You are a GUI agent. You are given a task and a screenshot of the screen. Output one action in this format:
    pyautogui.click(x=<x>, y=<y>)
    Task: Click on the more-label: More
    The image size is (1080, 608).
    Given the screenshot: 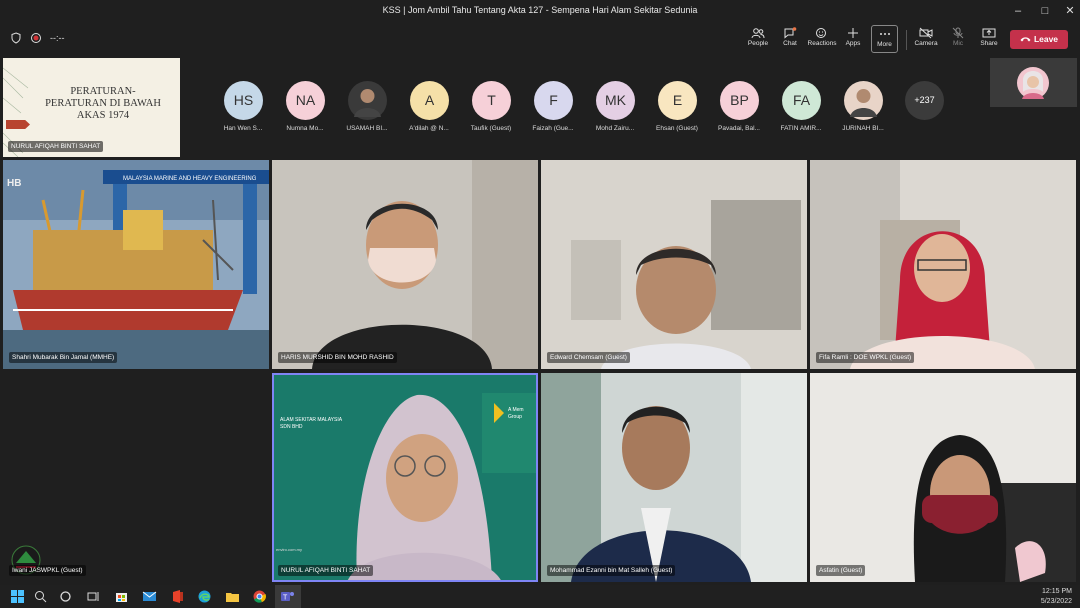 What is the action you would take?
    pyautogui.click(x=884, y=44)
    